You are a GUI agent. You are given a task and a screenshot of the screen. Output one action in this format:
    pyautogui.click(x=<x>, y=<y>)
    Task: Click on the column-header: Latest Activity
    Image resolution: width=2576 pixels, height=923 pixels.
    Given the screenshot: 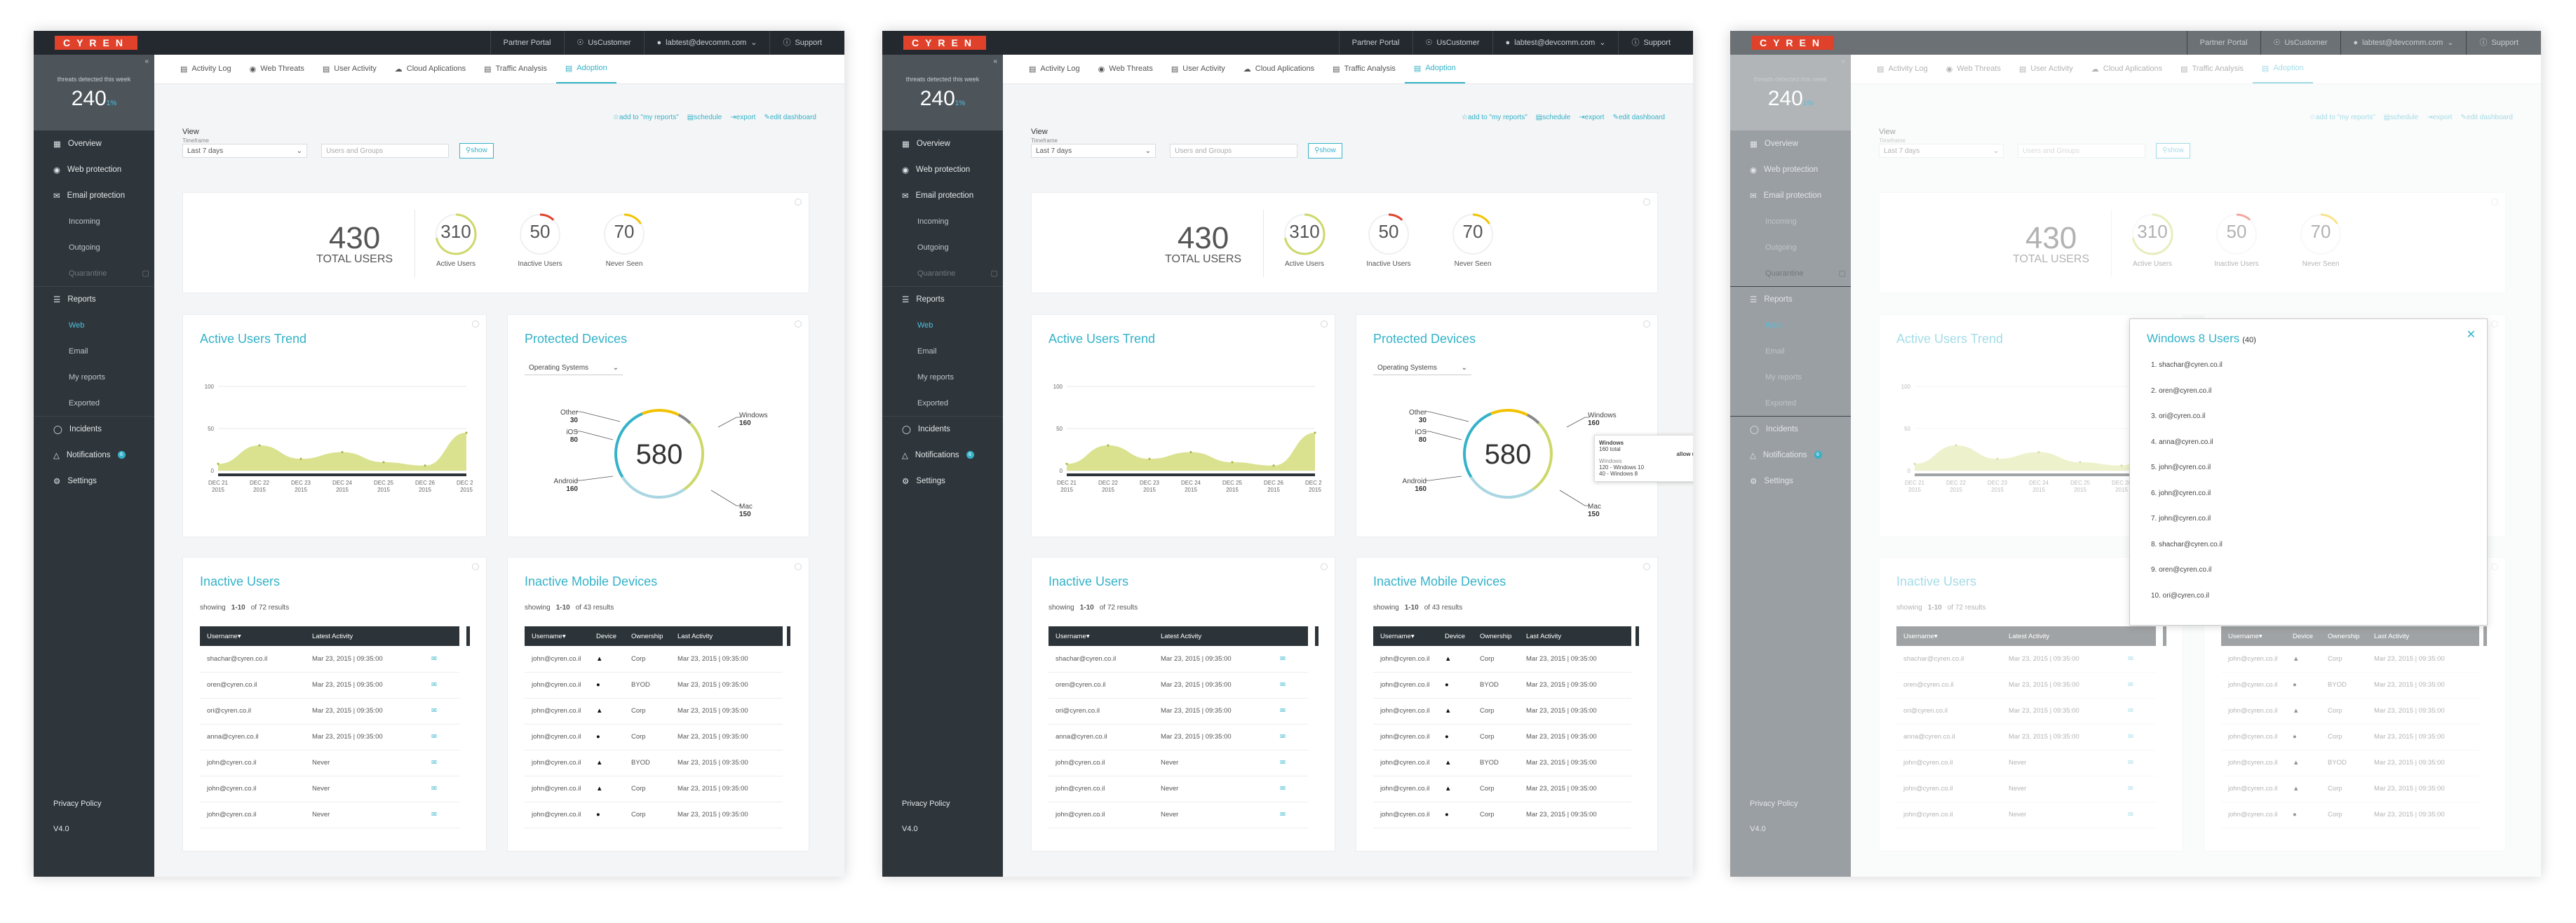 What is the action you would take?
    pyautogui.click(x=364, y=636)
    